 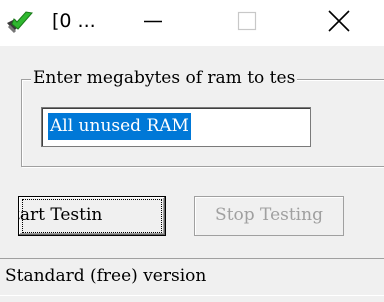 I want to click on close-icon, so click(x=339, y=23).